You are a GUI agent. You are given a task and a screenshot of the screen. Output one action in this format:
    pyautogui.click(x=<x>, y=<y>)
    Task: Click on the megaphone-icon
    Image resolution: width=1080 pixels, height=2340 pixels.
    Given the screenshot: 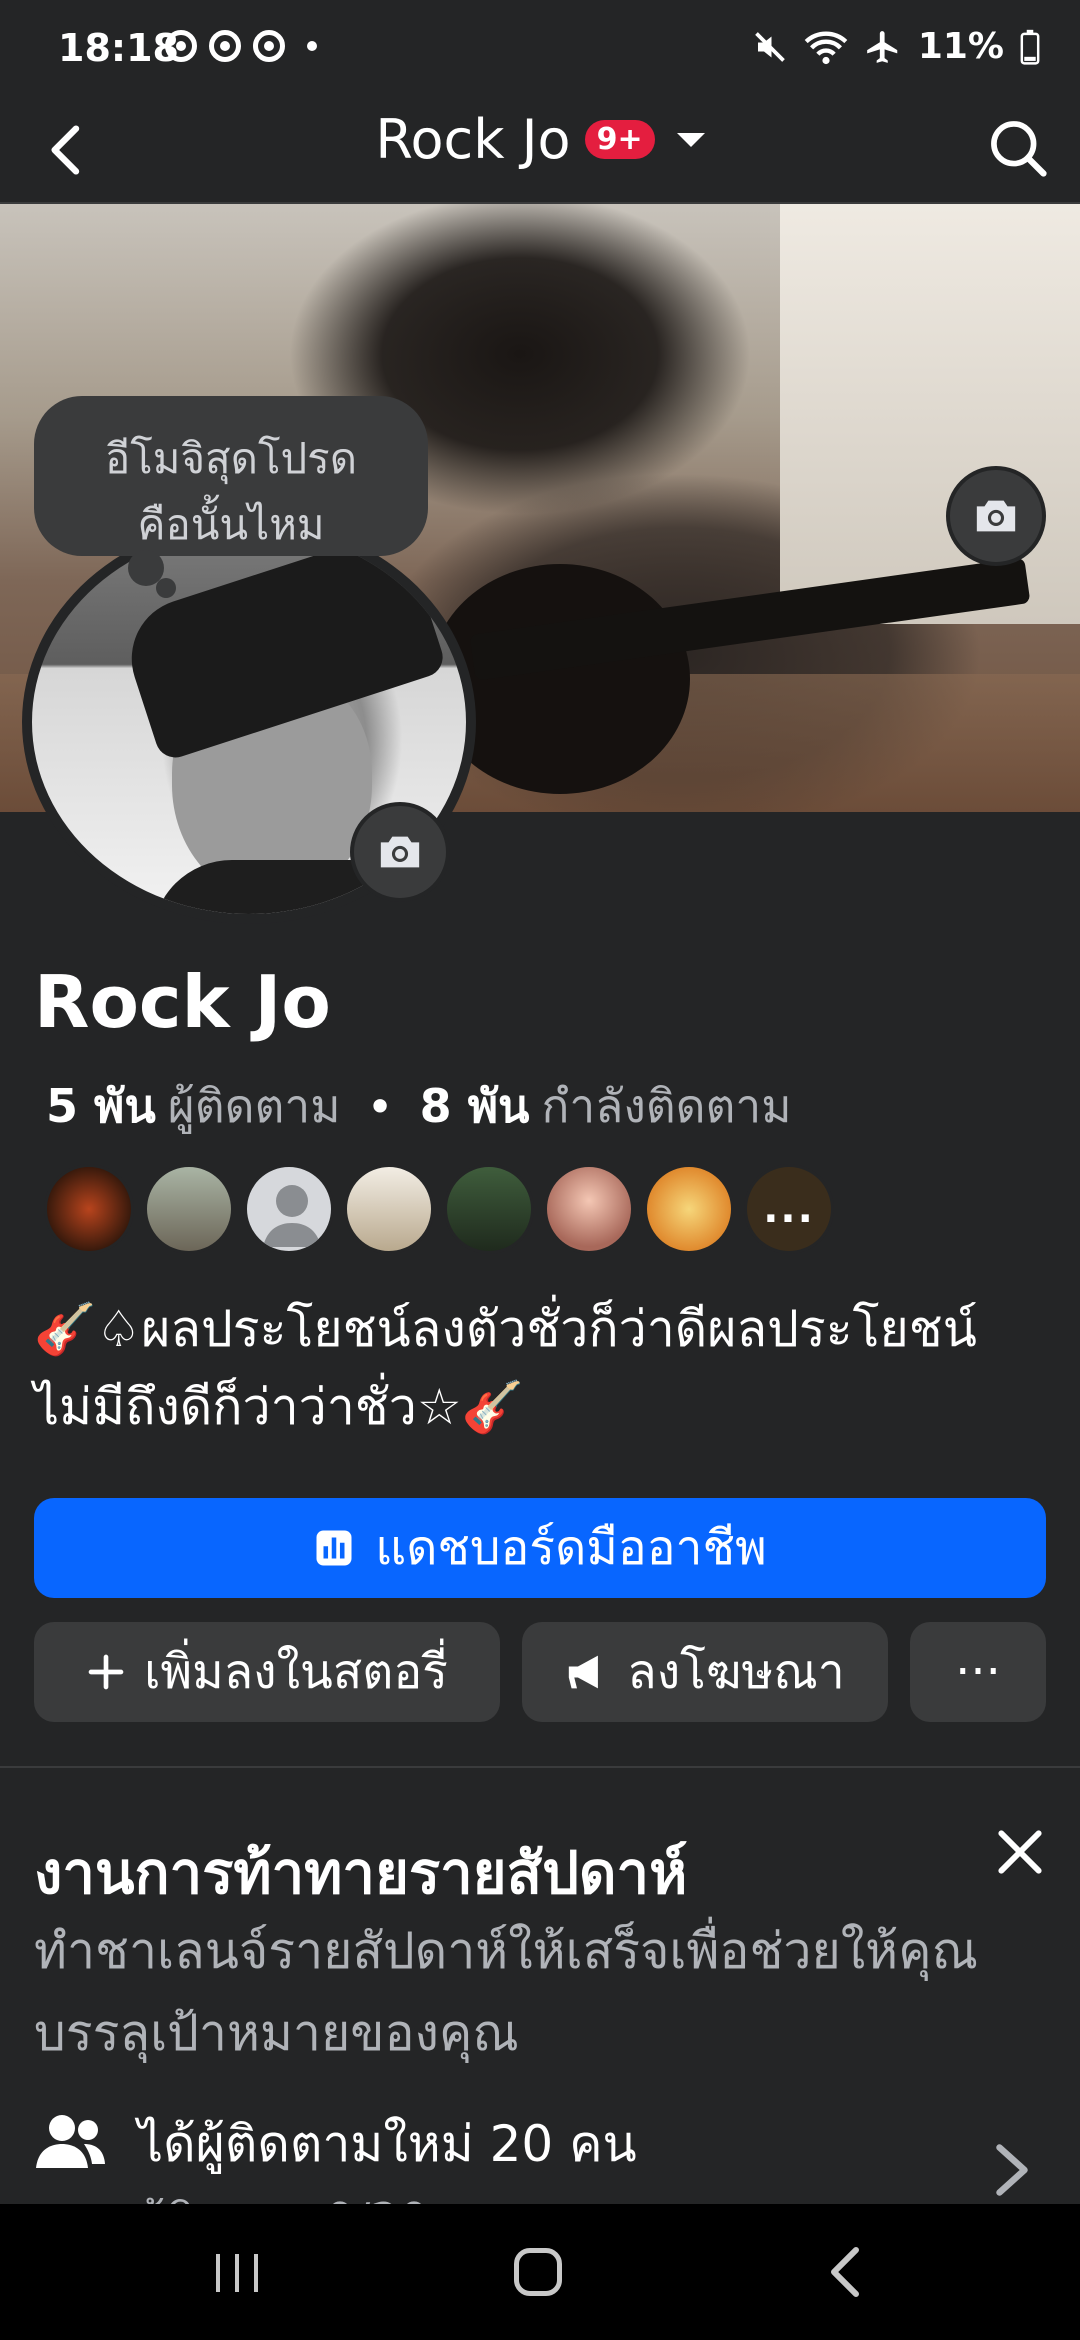 What is the action you would take?
    pyautogui.click(x=584, y=1672)
    